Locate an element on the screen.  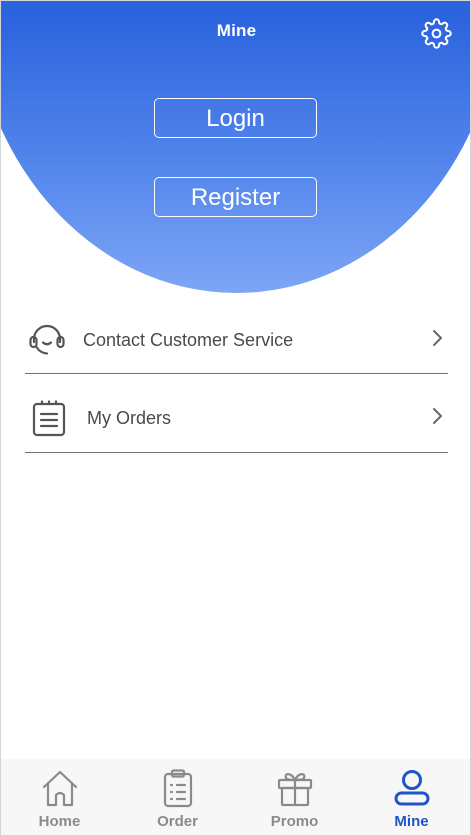
clipboard-icon is located at coordinates (178, 788).